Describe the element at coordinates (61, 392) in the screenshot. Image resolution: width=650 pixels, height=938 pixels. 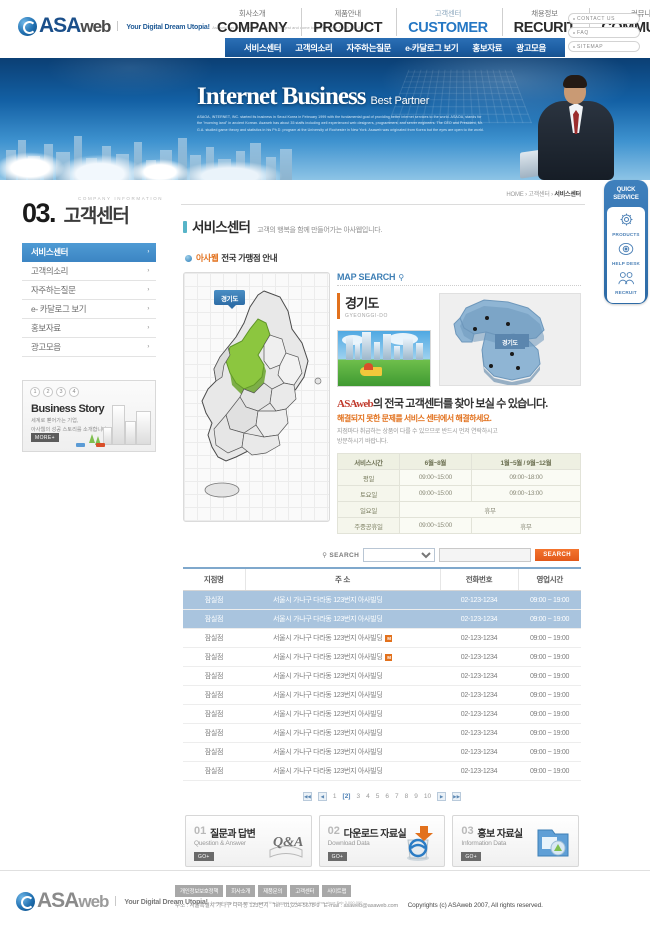
I see `banner-page-3: 3` at that location.